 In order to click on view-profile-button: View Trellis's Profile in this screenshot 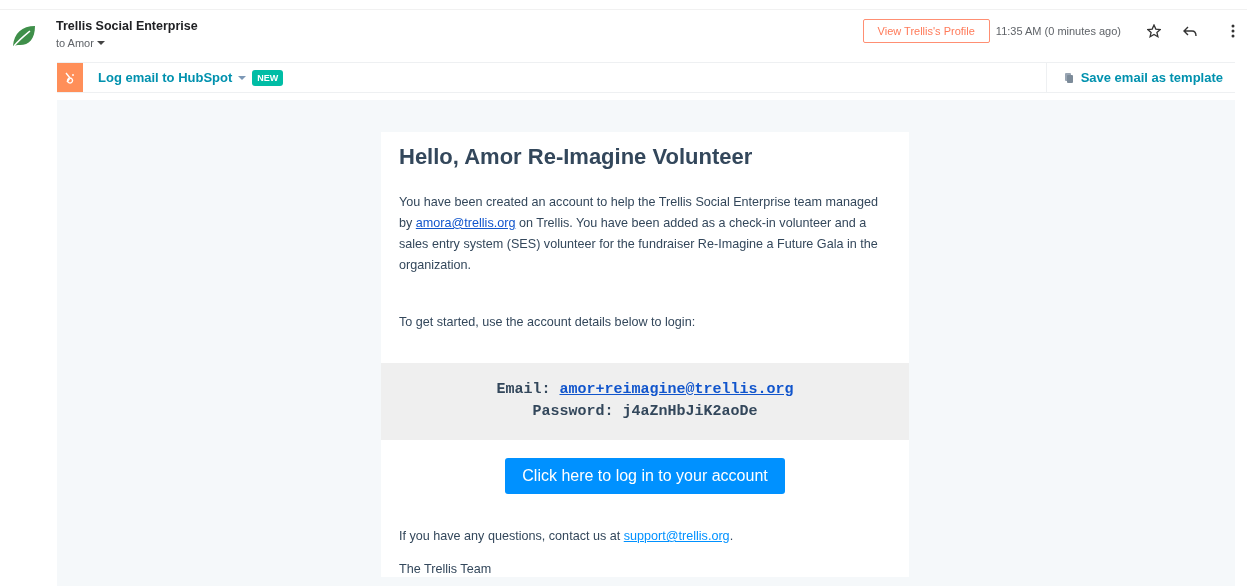, I will do `click(926, 31)`.